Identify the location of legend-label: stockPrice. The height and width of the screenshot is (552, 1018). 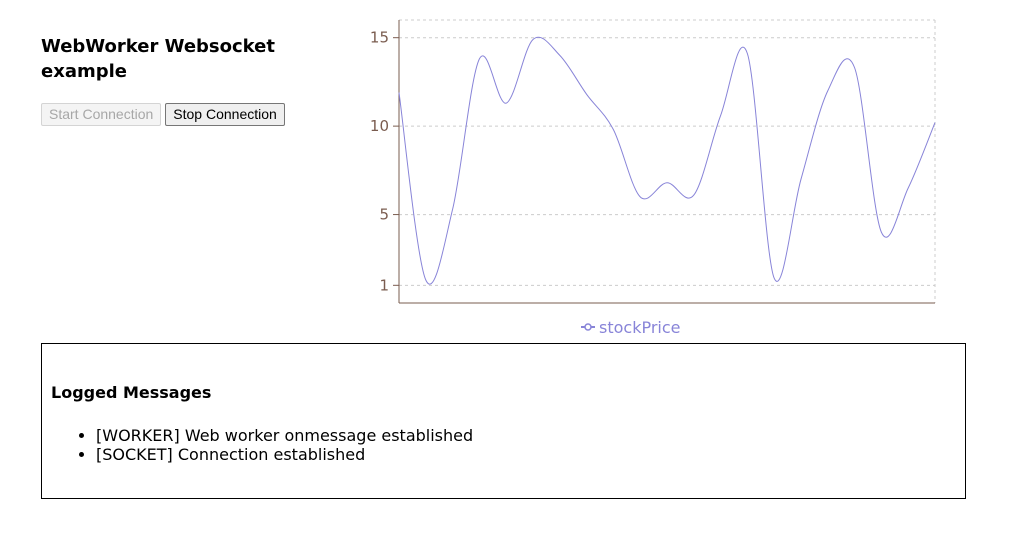
(640, 327).